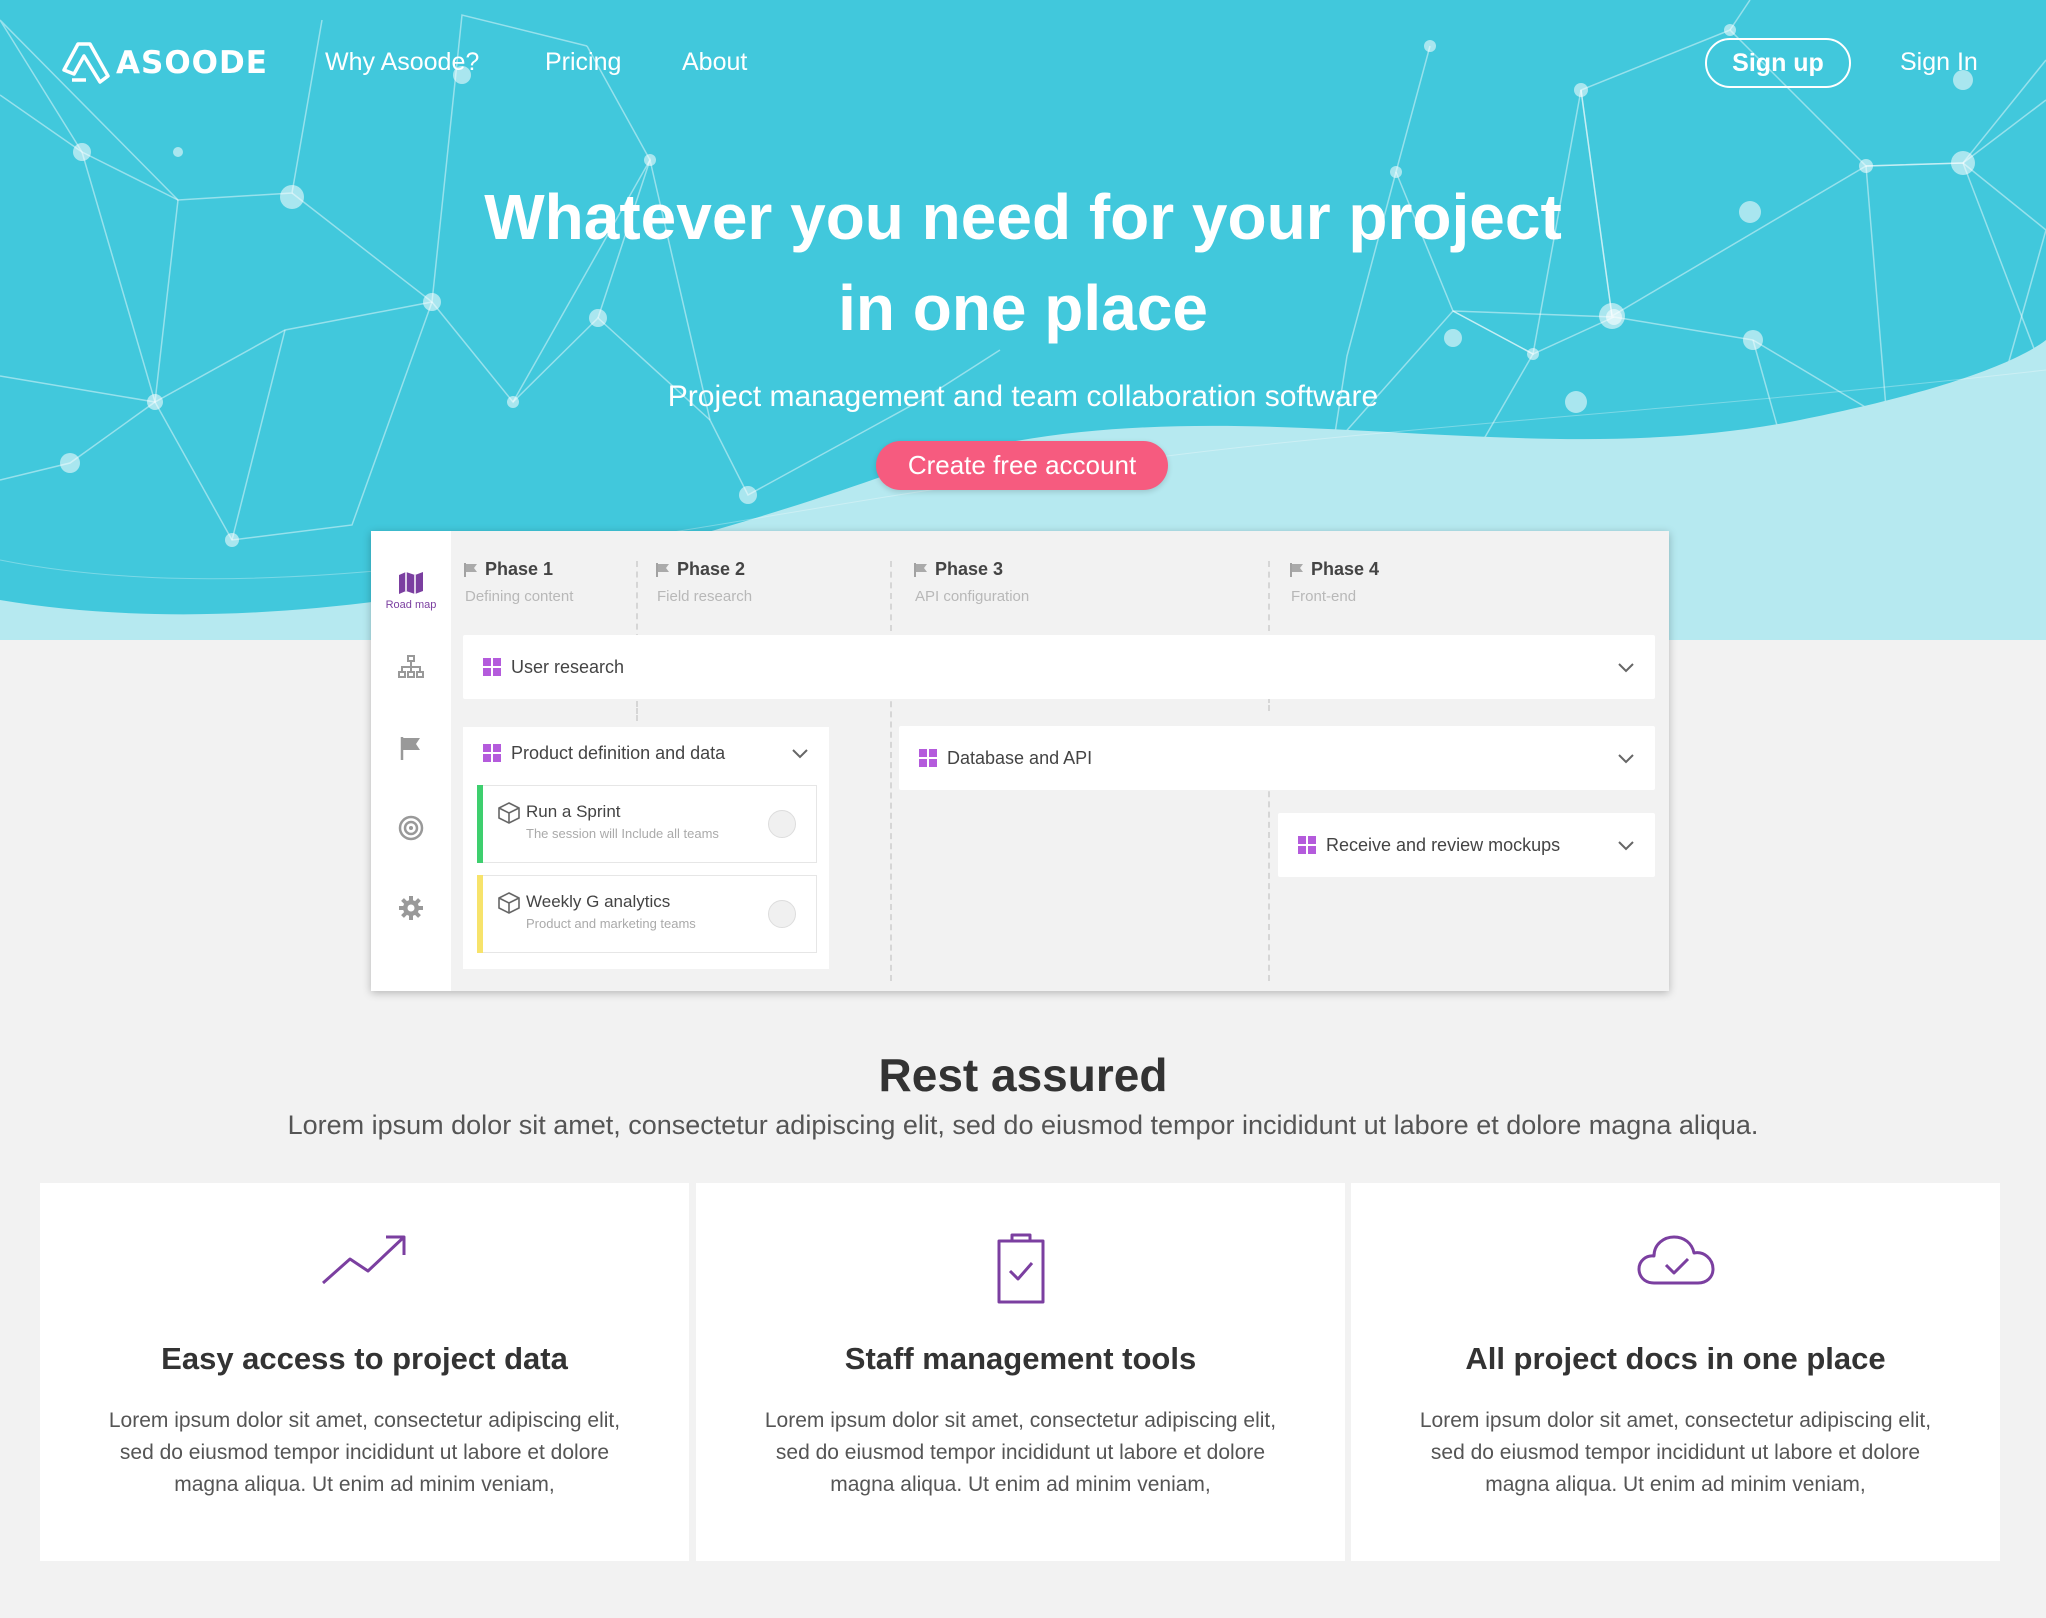 This screenshot has height=1618, width=2046. What do you see at coordinates (972, 596) in the screenshot?
I see `phase-description: API configuration` at bounding box center [972, 596].